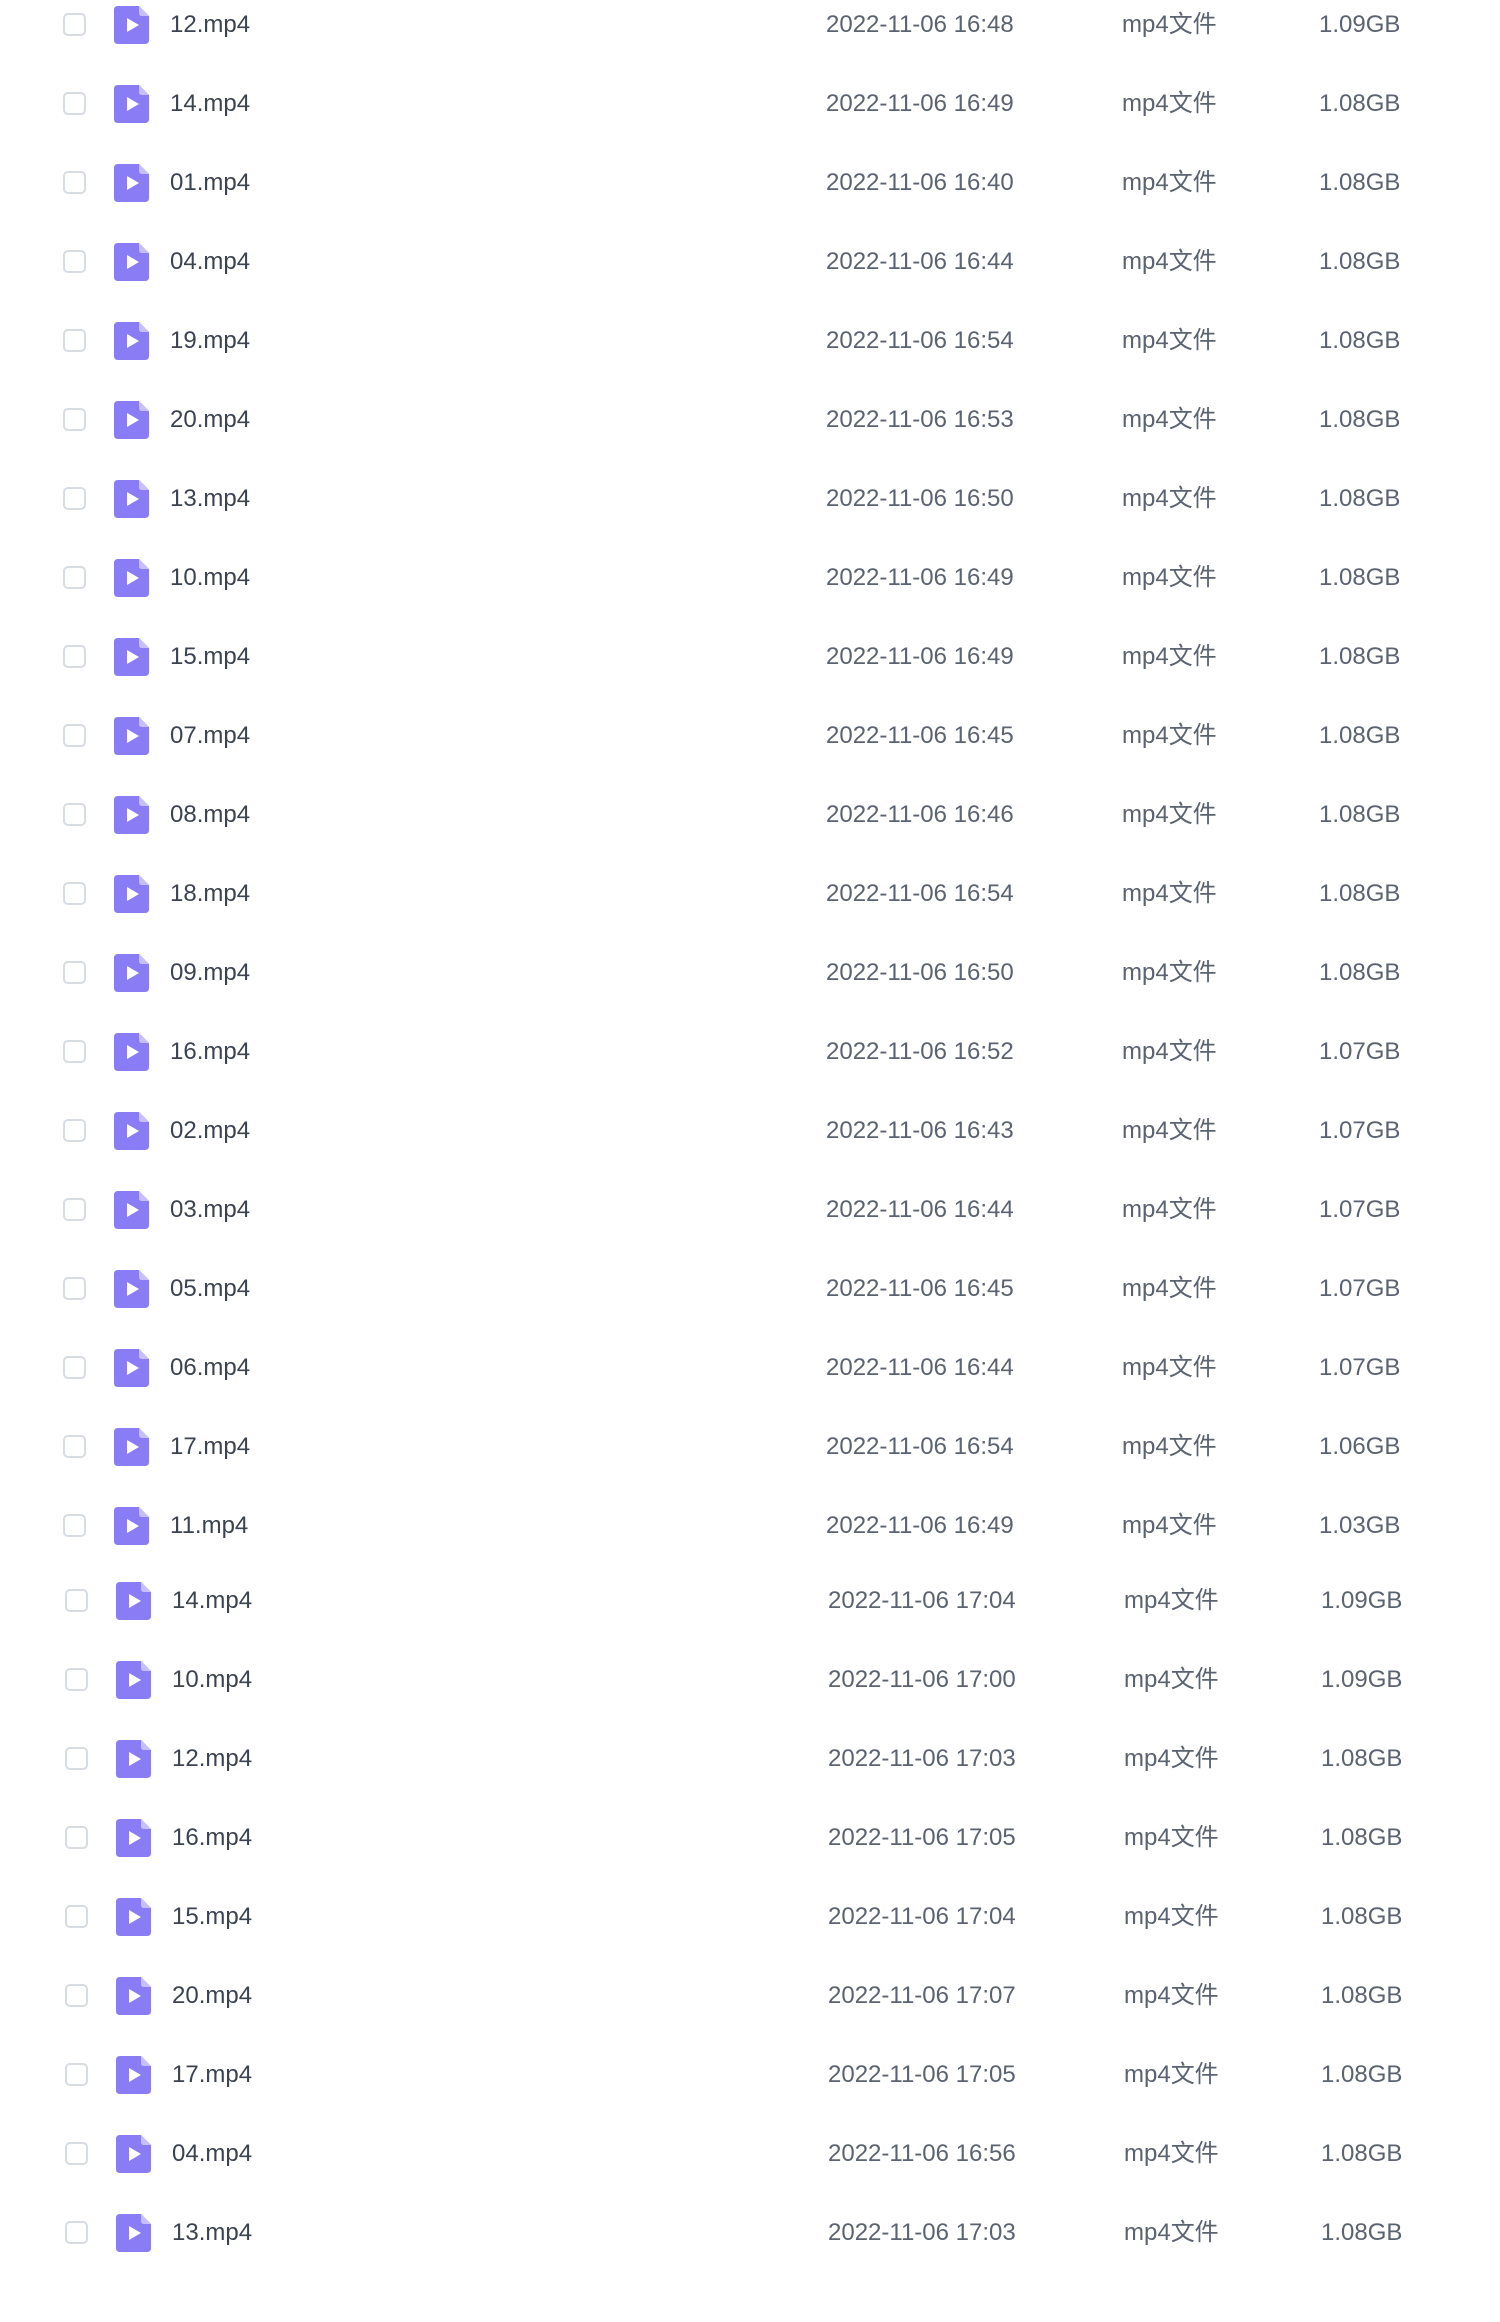  Describe the element at coordinates (750, 1608) in the screenshot. I see `file-row: 14.mp4 2022-11-06 17:04 mp4文件 1.09GB` at that location.